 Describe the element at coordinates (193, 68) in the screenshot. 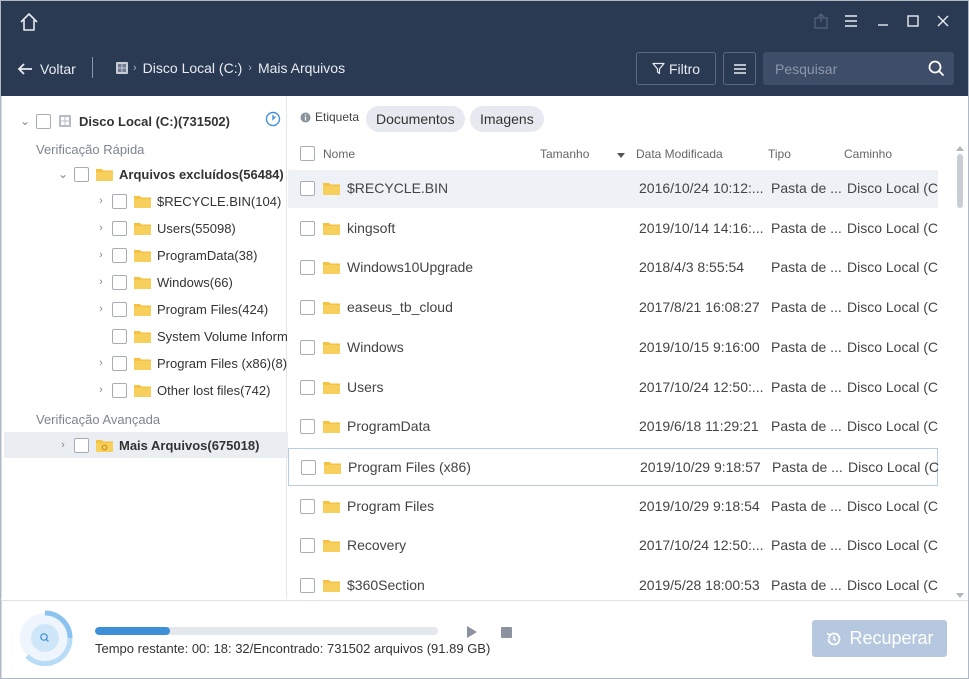

I see `breadcrumb-item-drive: Disco Local (C:)` at that location.